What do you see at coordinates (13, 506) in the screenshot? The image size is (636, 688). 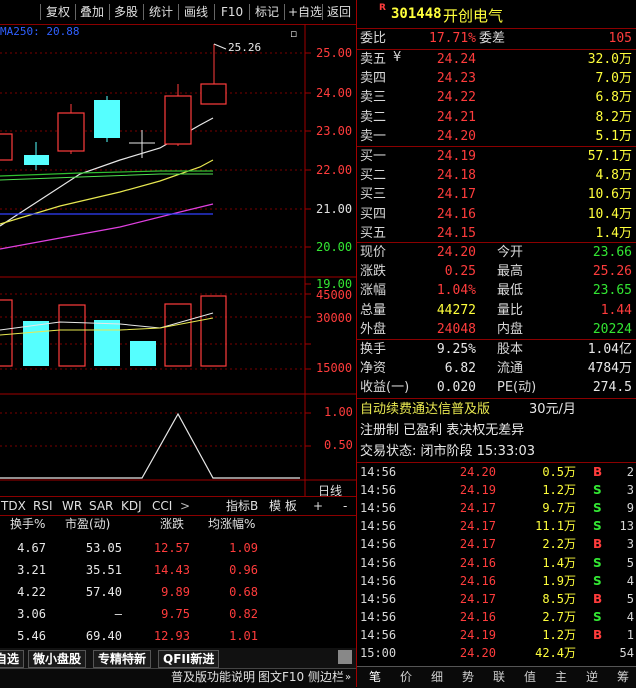 I see `tab-tdx: TDX` at bounding box center [13, 506].